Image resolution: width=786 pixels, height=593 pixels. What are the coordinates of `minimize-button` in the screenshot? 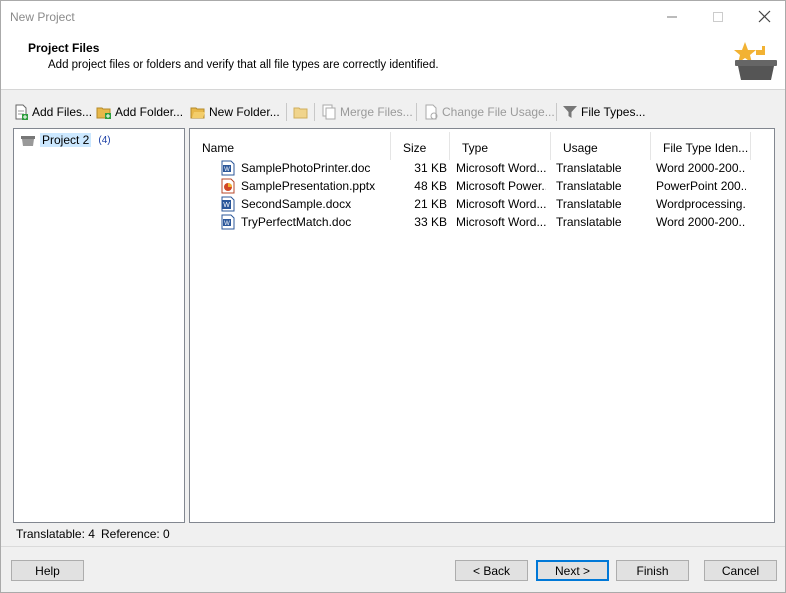 It's located at (672, 16).